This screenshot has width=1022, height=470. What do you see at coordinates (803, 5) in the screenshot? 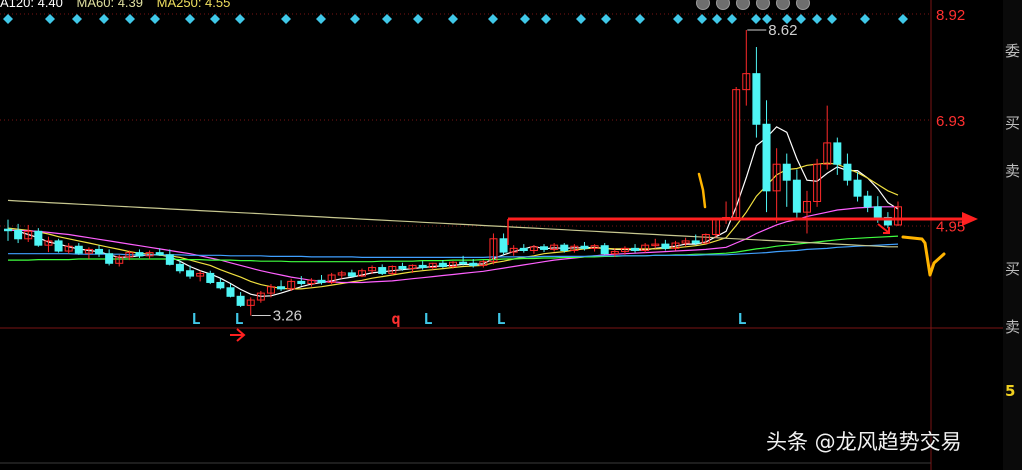
I see `close-icon` at bounding box center [803, 5].